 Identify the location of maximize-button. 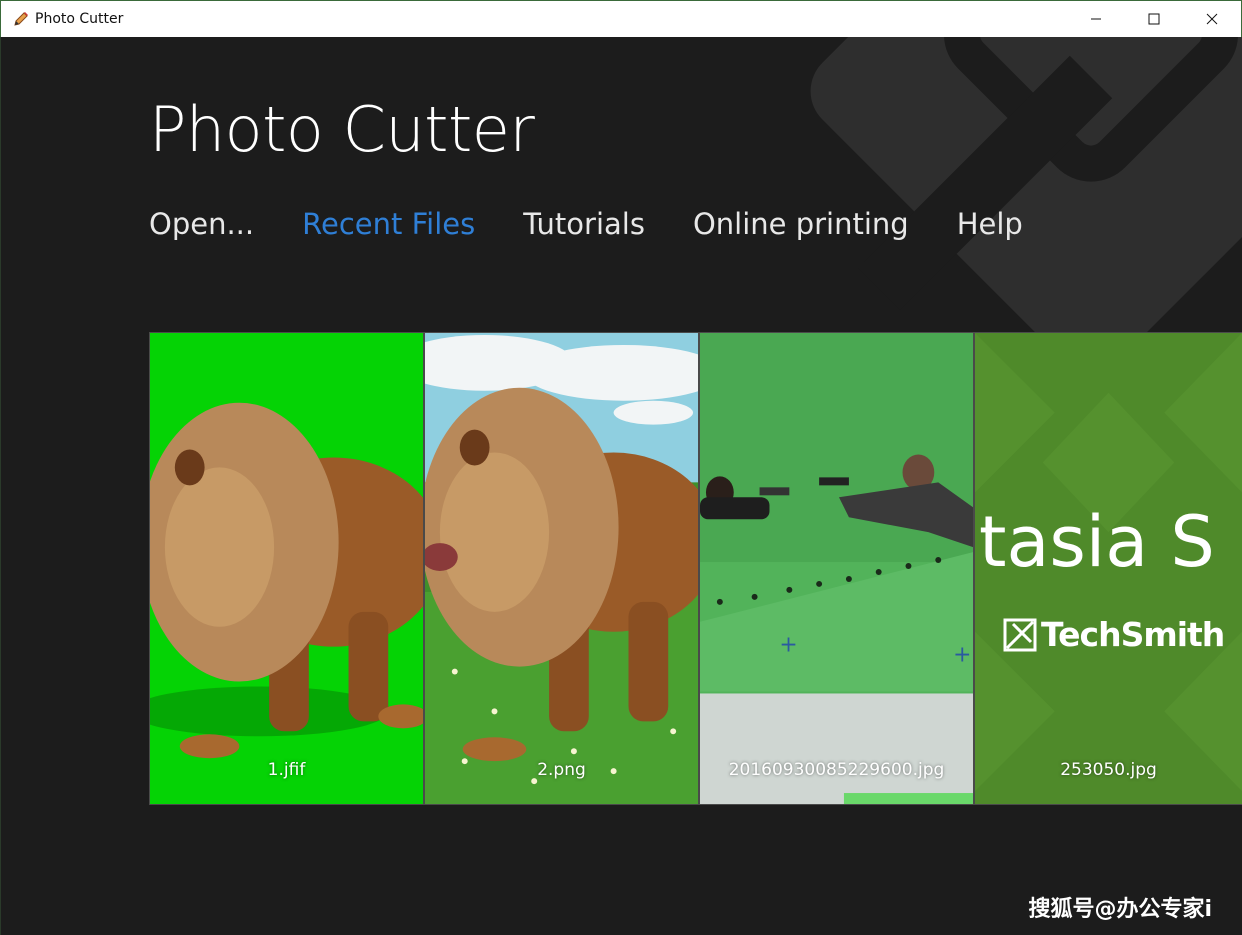
(1154, 19).